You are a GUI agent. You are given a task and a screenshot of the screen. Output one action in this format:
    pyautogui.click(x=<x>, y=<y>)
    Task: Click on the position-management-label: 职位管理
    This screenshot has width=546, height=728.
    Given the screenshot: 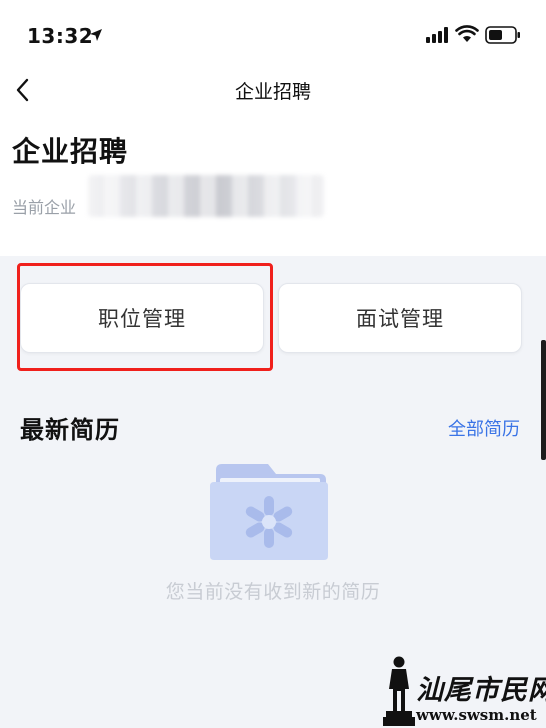 What is the action you would take?
    pyautogui.click(x=142, y=319)
    